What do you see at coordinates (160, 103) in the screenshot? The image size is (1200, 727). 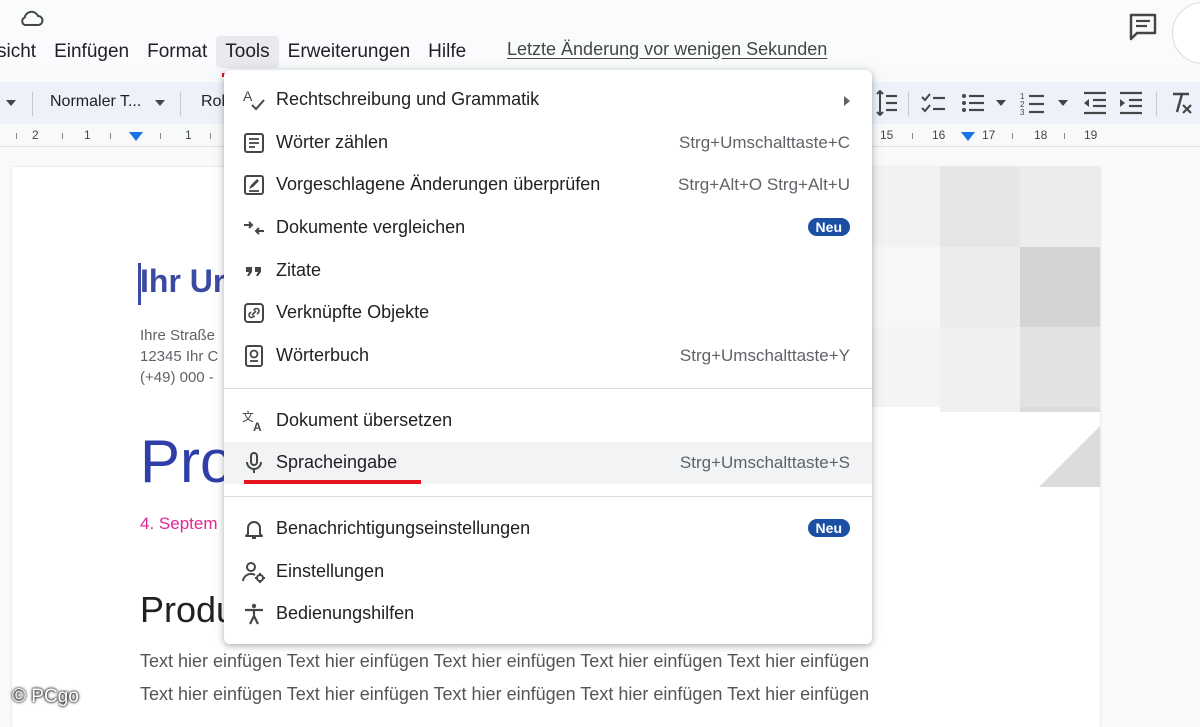 I see `style-dropdown-arrow-icon` at bounding box center [160, 103].